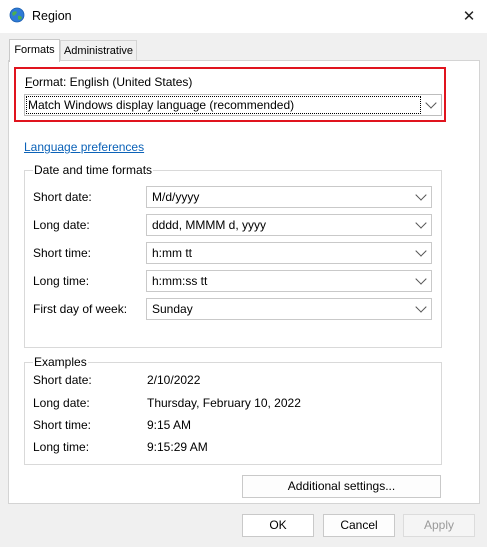  Describe the element at coordinates (439, 525) in the screenshot. I see `apply-button: Apply` at that location.